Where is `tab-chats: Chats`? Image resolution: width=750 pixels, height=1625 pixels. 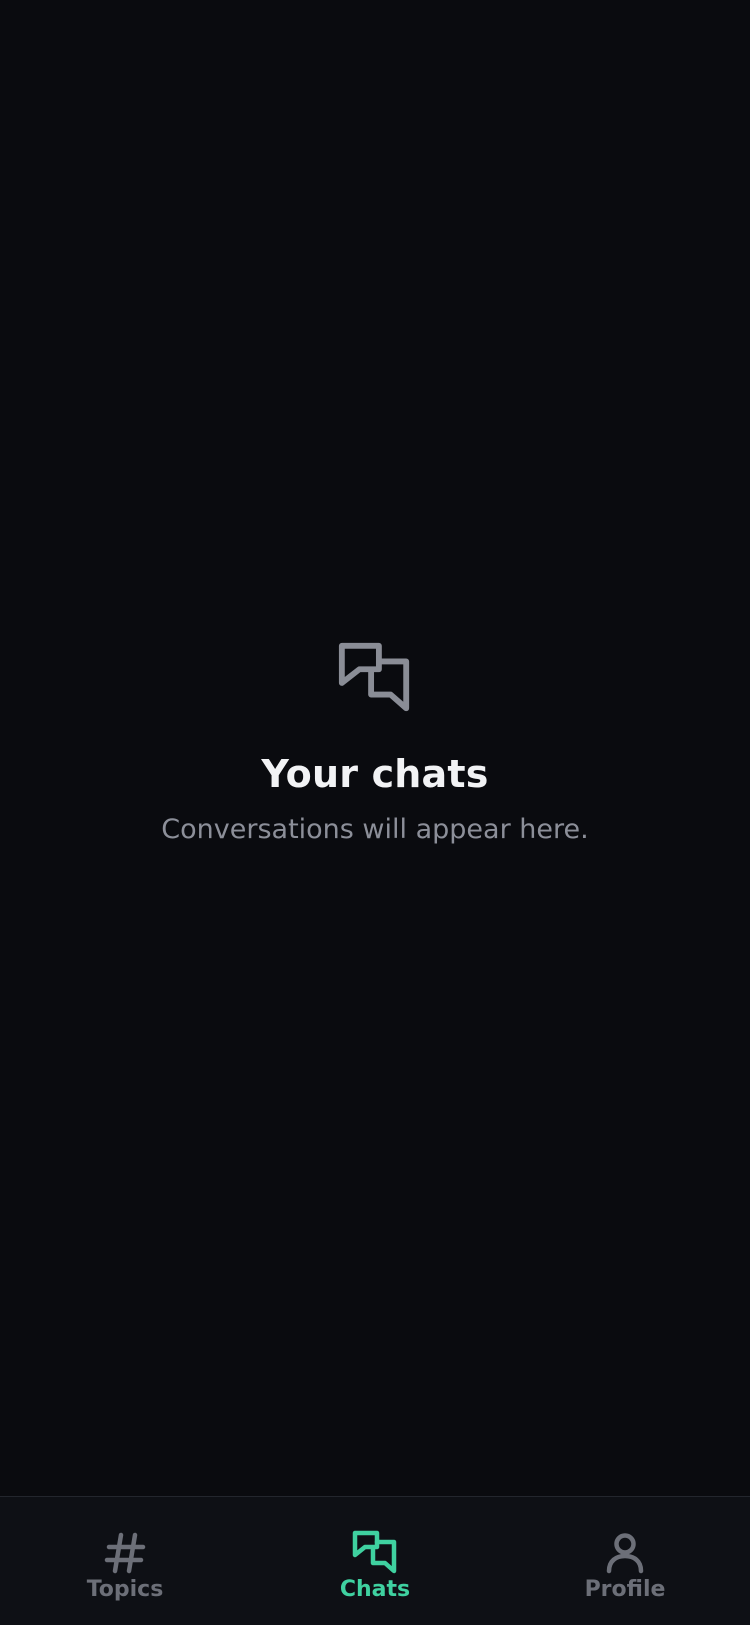 tab-chats: Chats is located at coordinates (375, 1561).